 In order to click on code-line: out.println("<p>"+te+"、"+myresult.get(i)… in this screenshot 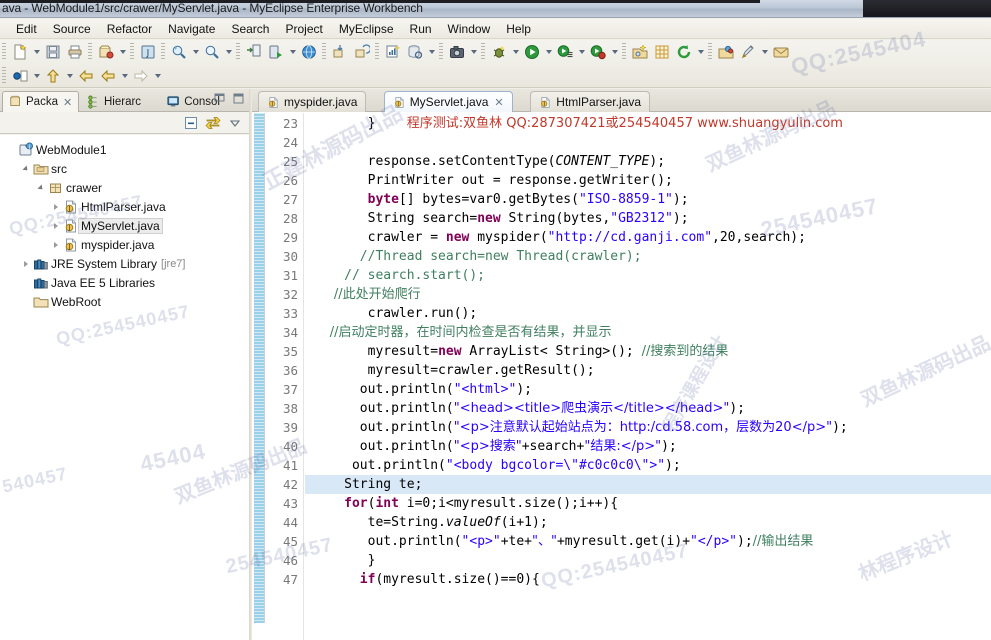, I will do `click(648, 541)`.